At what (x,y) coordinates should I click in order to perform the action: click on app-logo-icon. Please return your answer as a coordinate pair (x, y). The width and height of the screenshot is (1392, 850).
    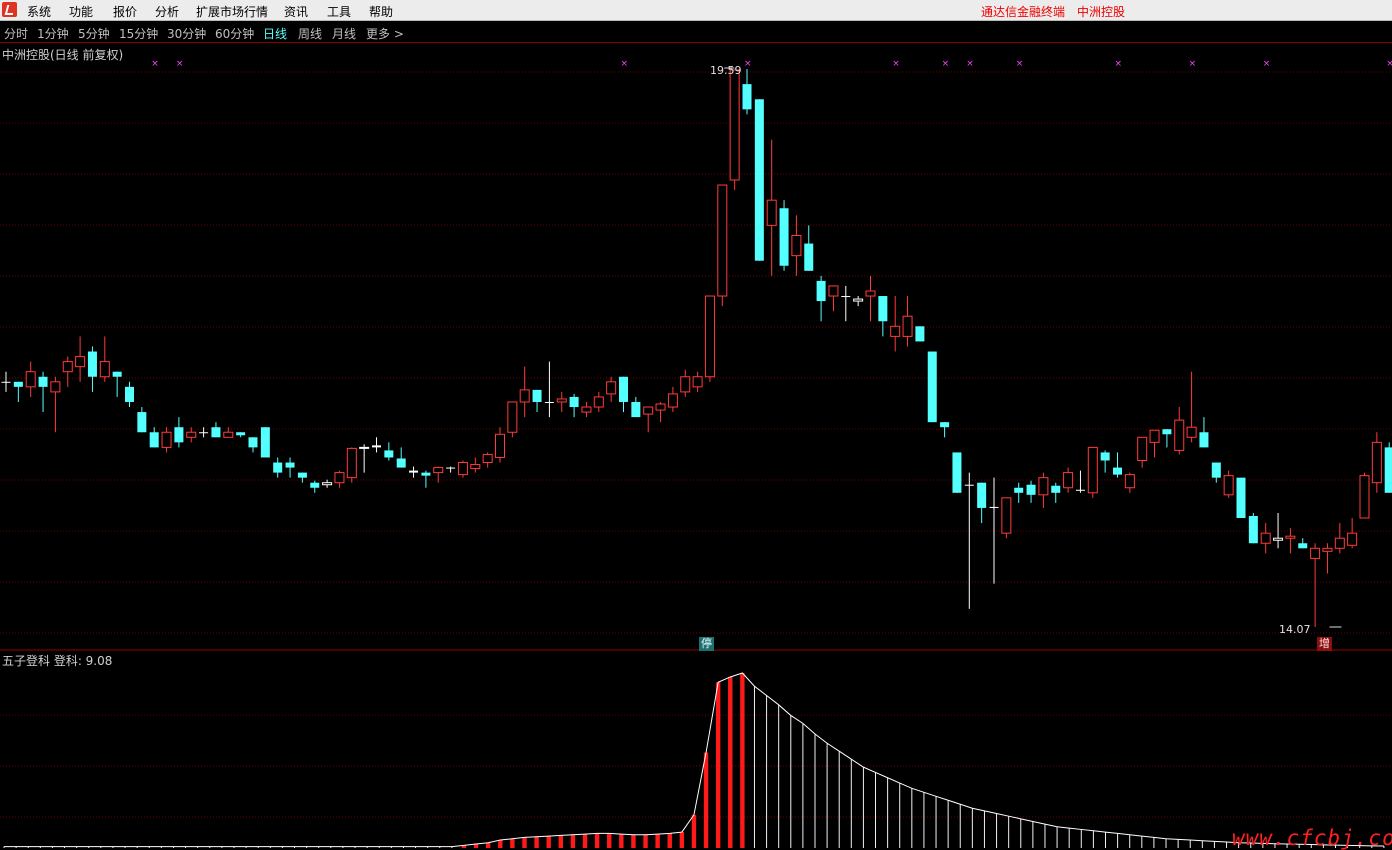
    Looking at the image, I should click on (9, 9).